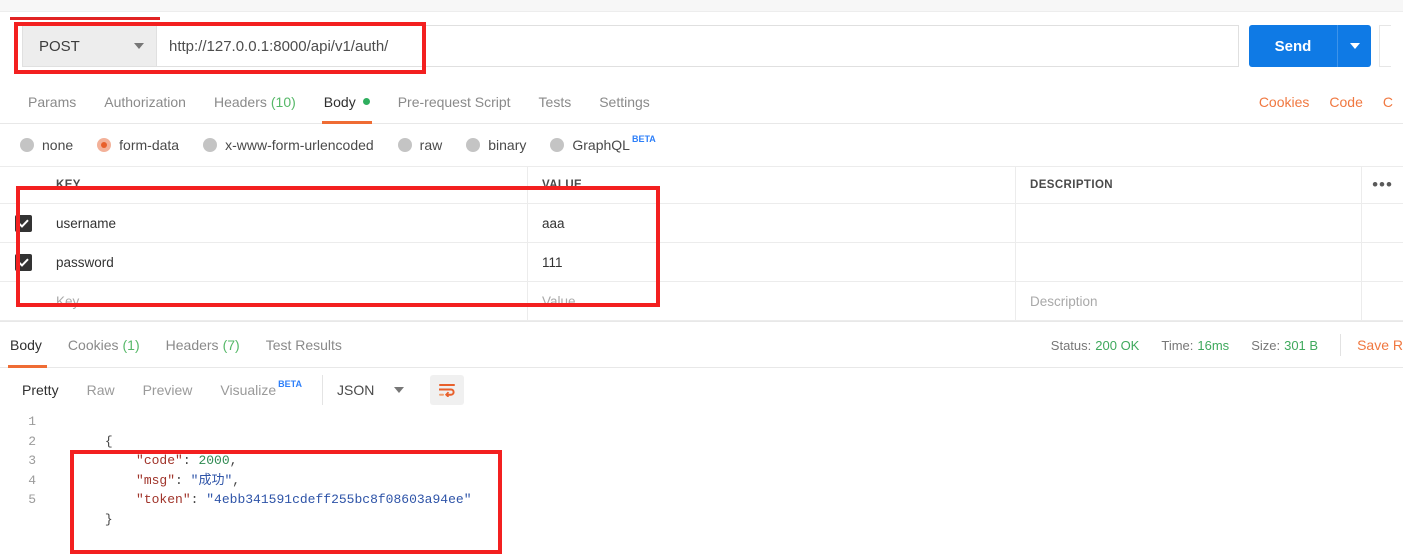  I want to click on tab-tests: Tests, so click(555, 102).